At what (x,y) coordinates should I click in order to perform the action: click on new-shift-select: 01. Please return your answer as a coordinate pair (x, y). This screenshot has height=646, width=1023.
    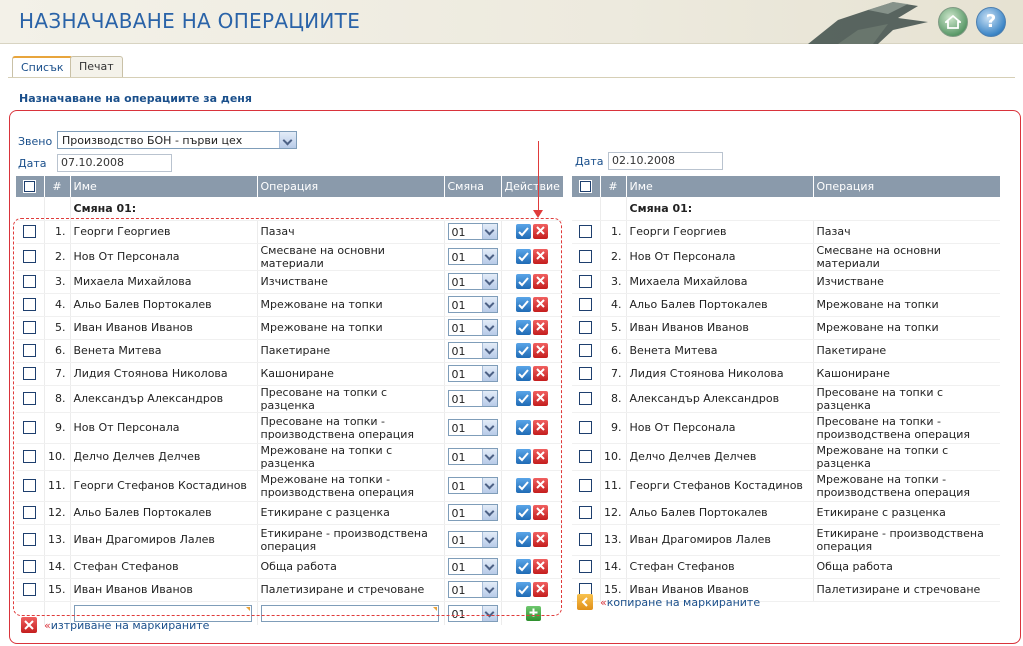
    Looking at the image, I should click on (472, 613).